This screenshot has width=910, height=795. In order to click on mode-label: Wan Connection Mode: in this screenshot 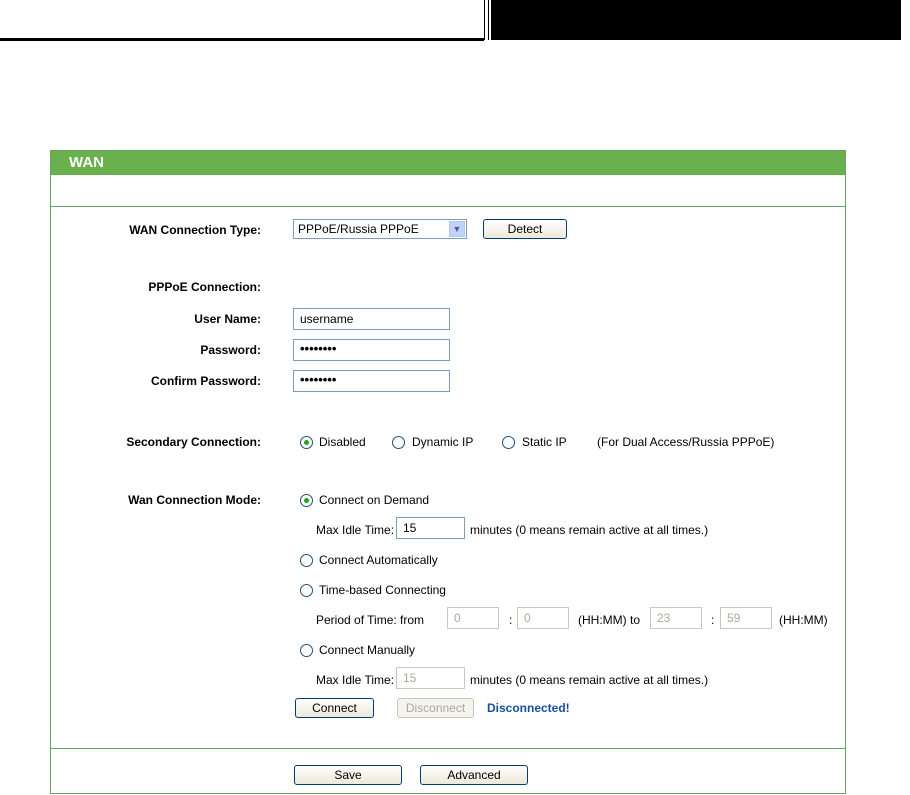, I will do `click(194, 500)`.